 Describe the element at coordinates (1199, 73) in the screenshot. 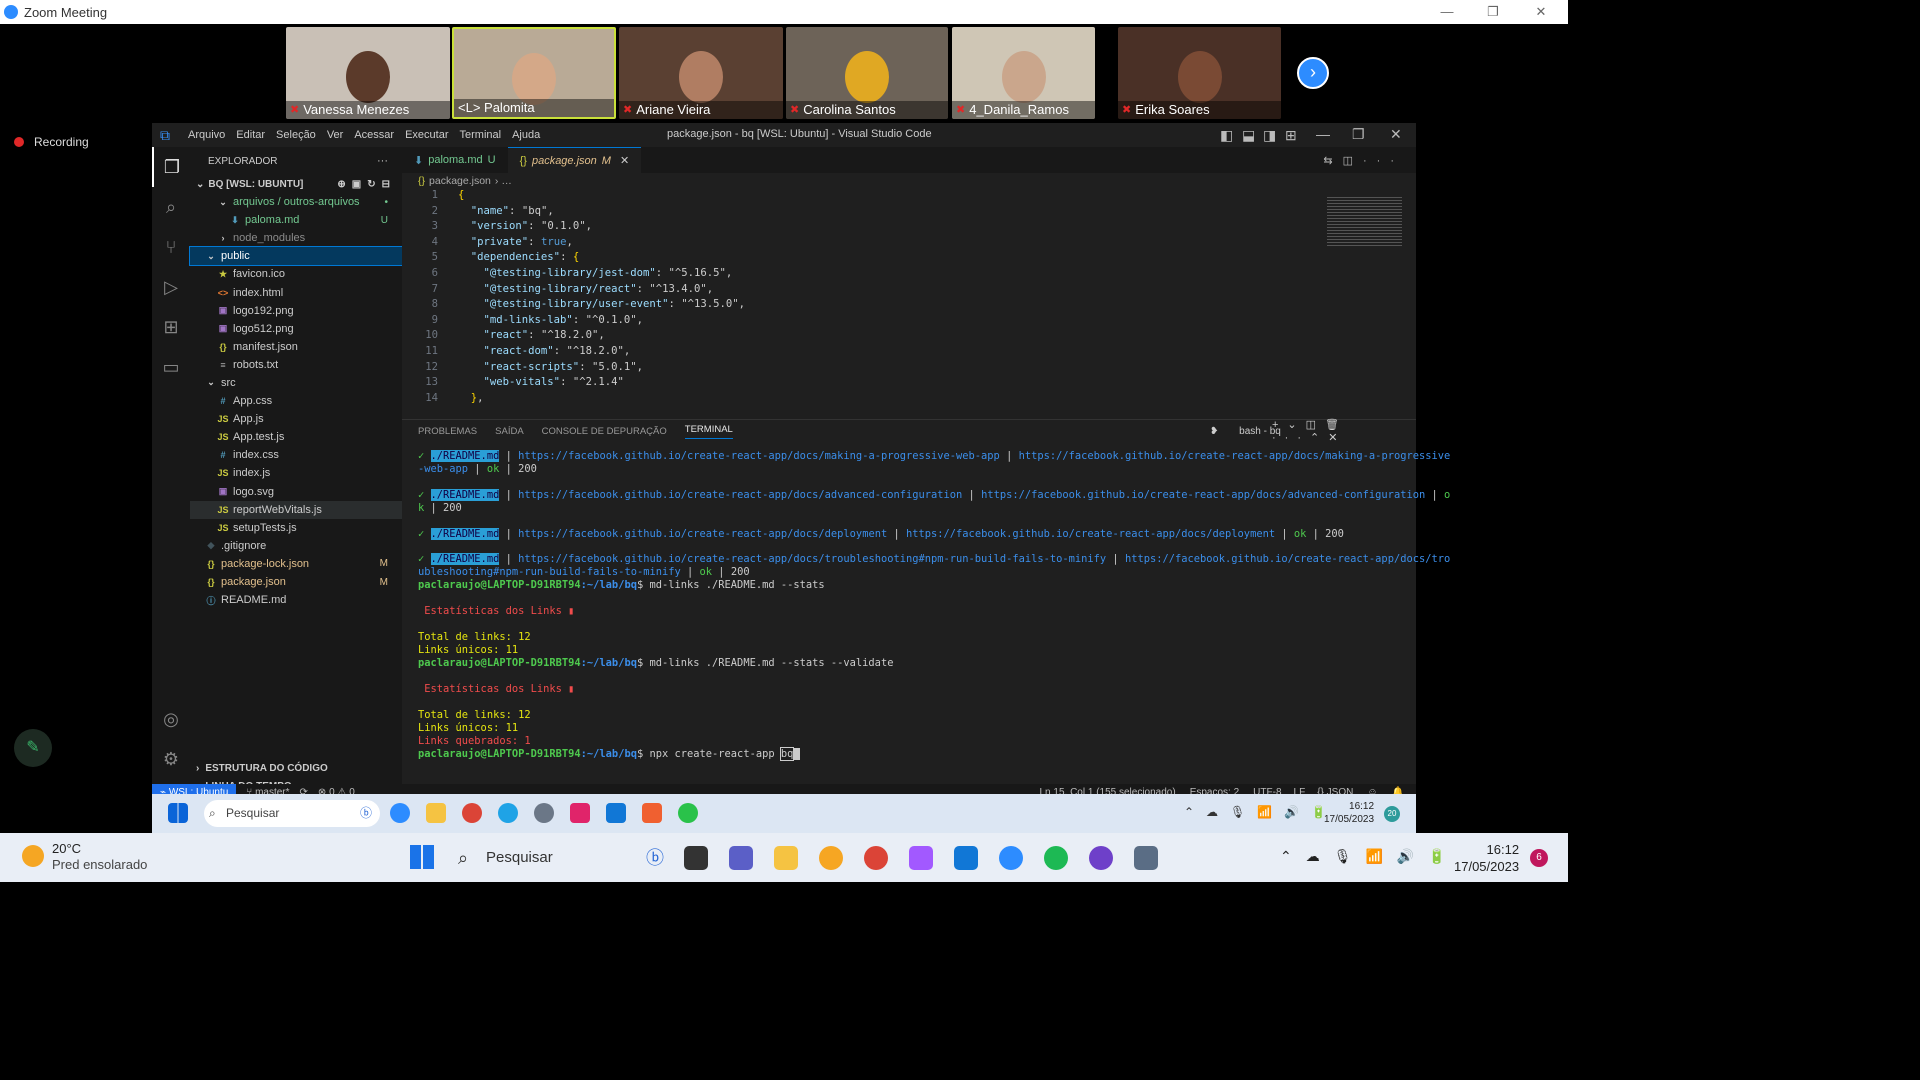

I see `participant-tile: ✖ Erika Soares` at that location.